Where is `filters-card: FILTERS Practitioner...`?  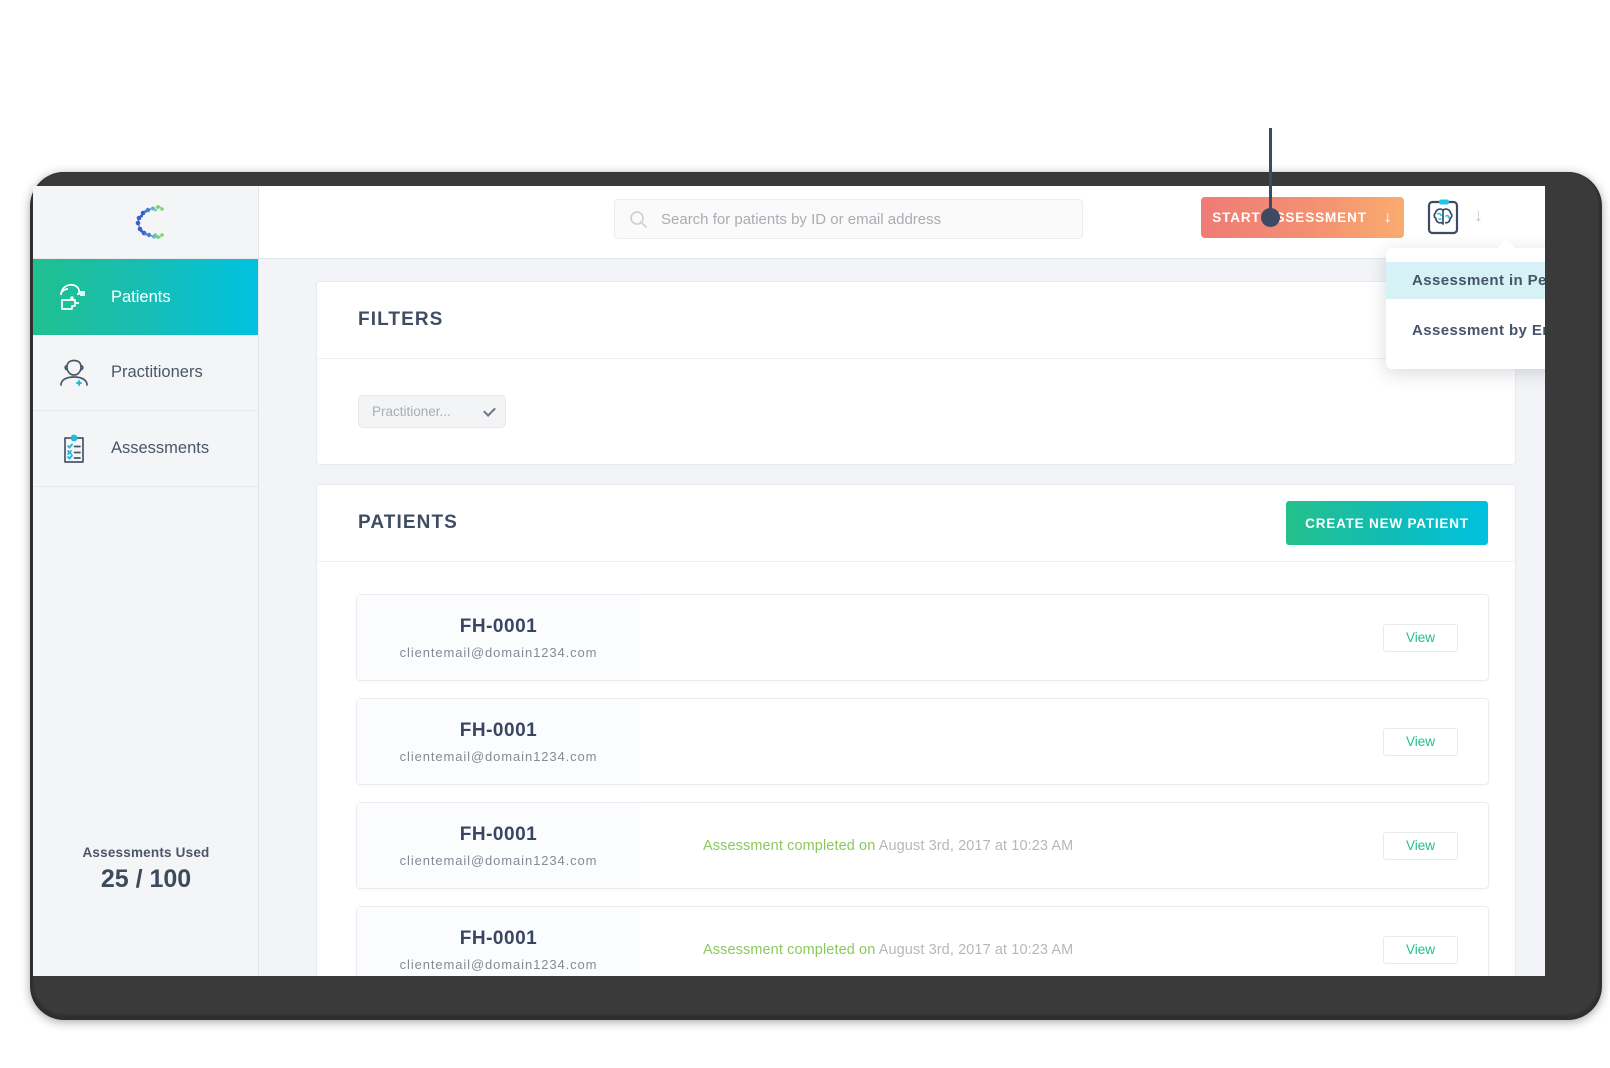
filters-card: FILTERS Practitioner... is located at coordinates (916, 373).